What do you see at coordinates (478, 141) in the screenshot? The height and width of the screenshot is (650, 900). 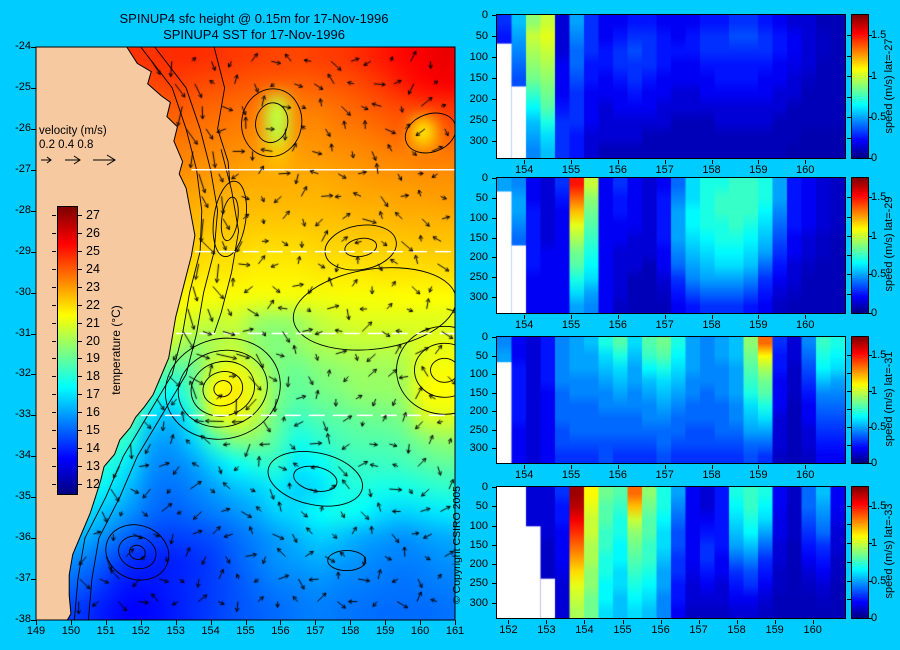 I see `section-depth-tick-label: 300` at bounding box center [478, 141].